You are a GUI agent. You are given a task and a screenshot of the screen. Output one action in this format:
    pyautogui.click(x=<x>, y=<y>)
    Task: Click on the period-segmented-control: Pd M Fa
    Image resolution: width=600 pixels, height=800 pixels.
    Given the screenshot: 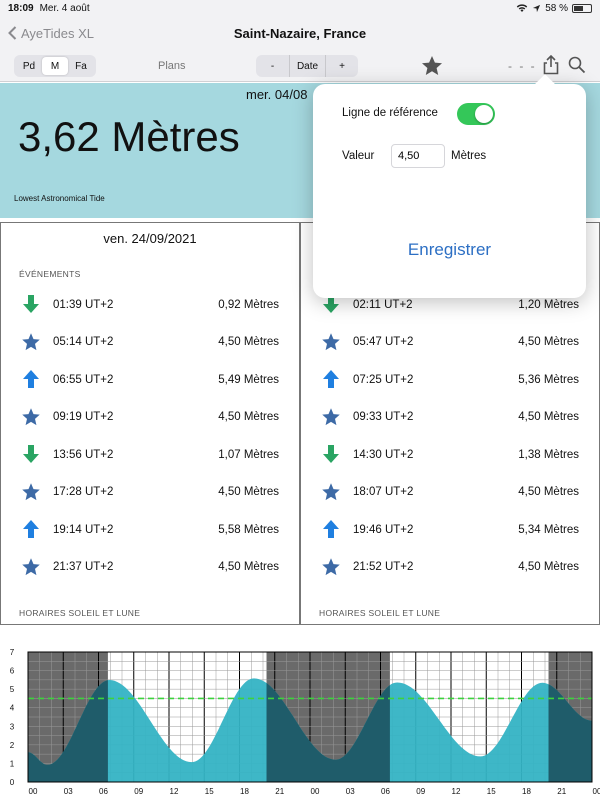 What is the action you would take?
    pyautogui.click(x=55, y=66)
    